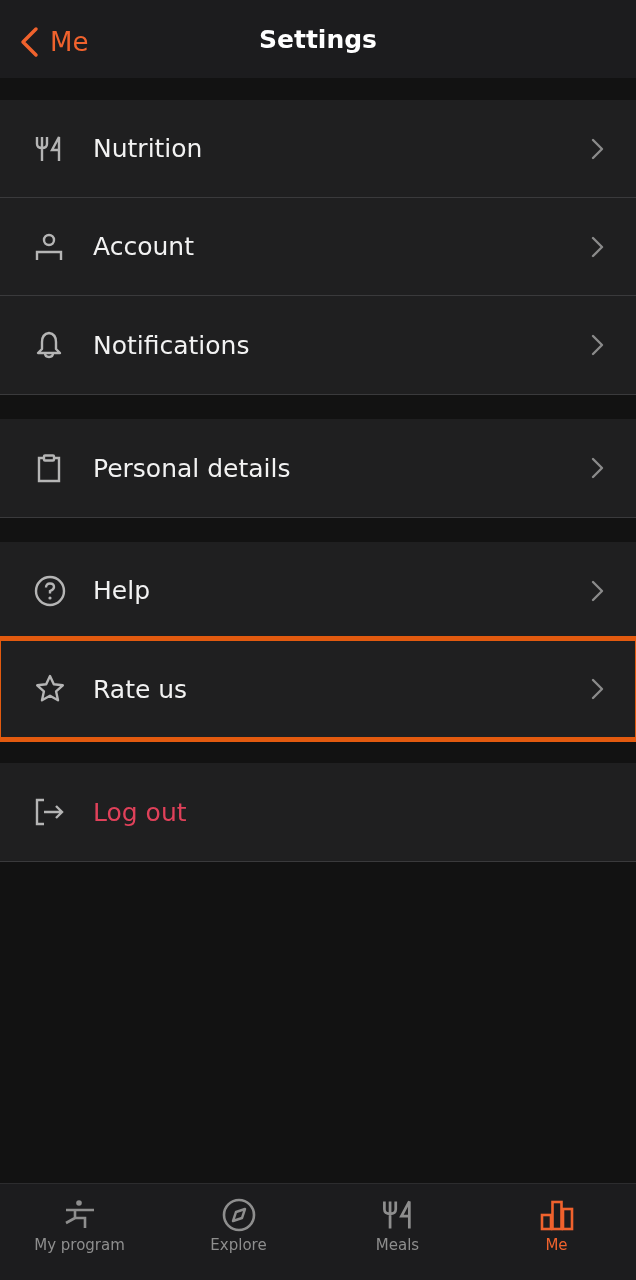  Describe the element at coordinates (238, 1215) in the screenshot. I see `compass-icon` at that location.